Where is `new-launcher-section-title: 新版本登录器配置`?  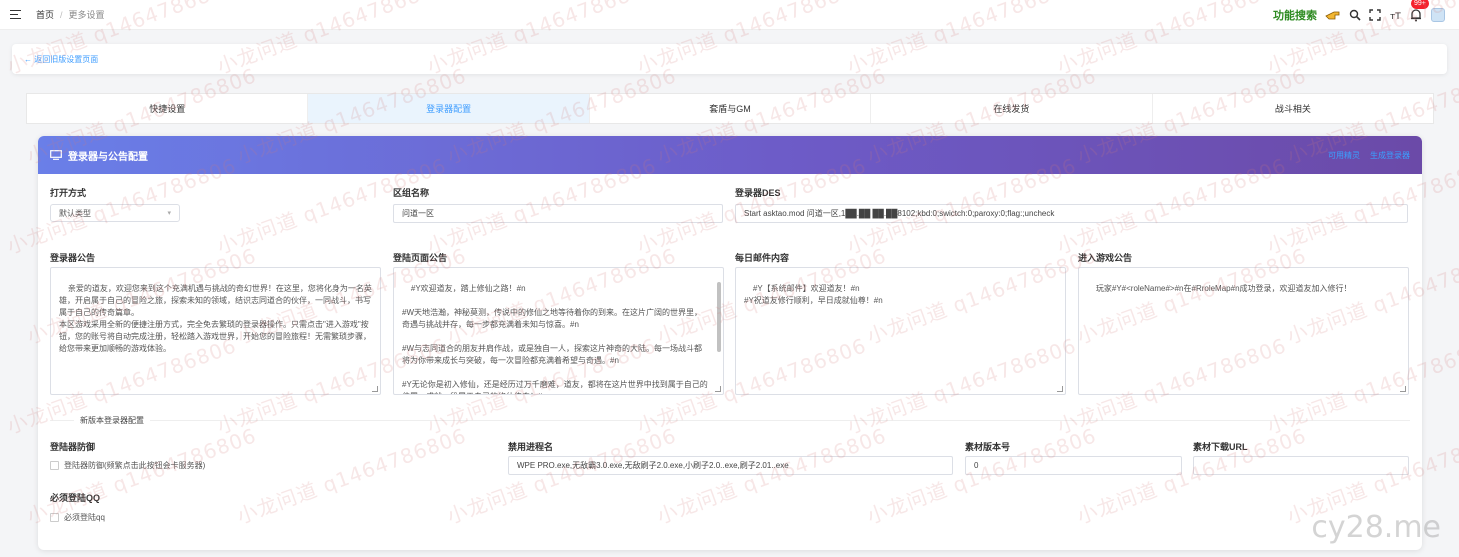
new-launcher-section-title: 新版本登录器配置 is located at coordinates (112, 420).